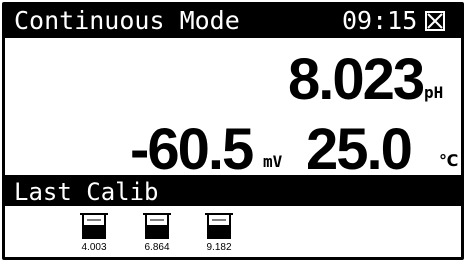  I want to click on buffer-label-3: 9.182, so click(219, 247).